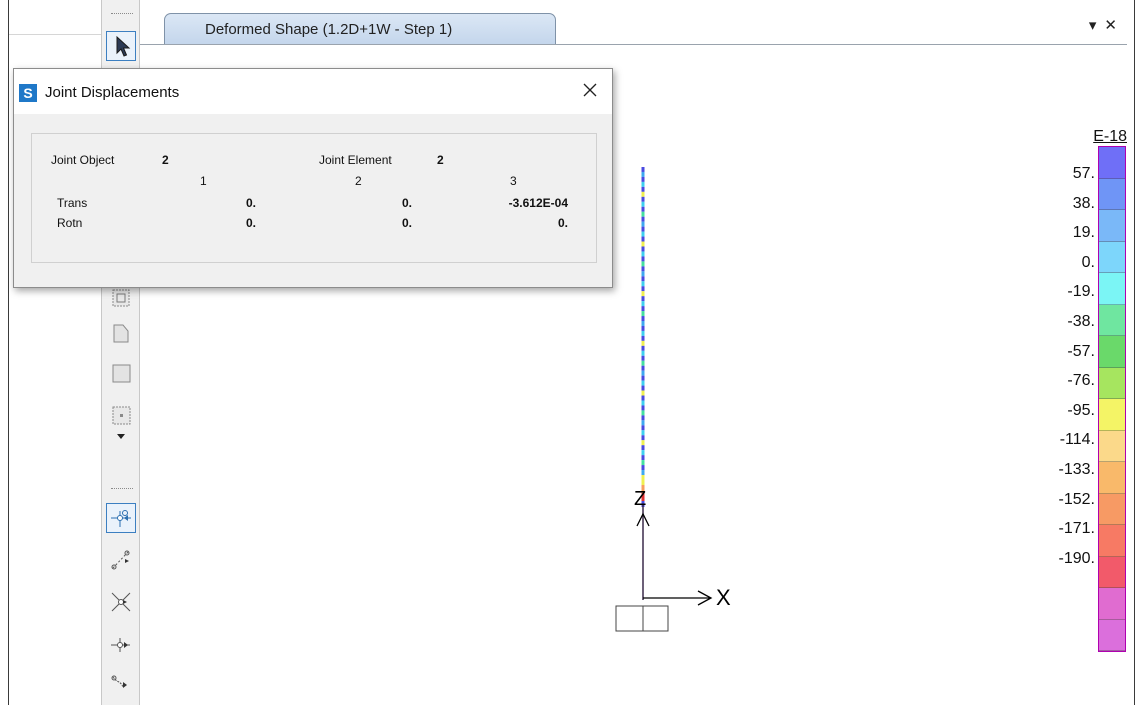 The height and width of the screenshot is (705, 1136). Describe the element at coordinates (1110, 136) in the screenshot. I see `legend-exponent: E-18` at that location.